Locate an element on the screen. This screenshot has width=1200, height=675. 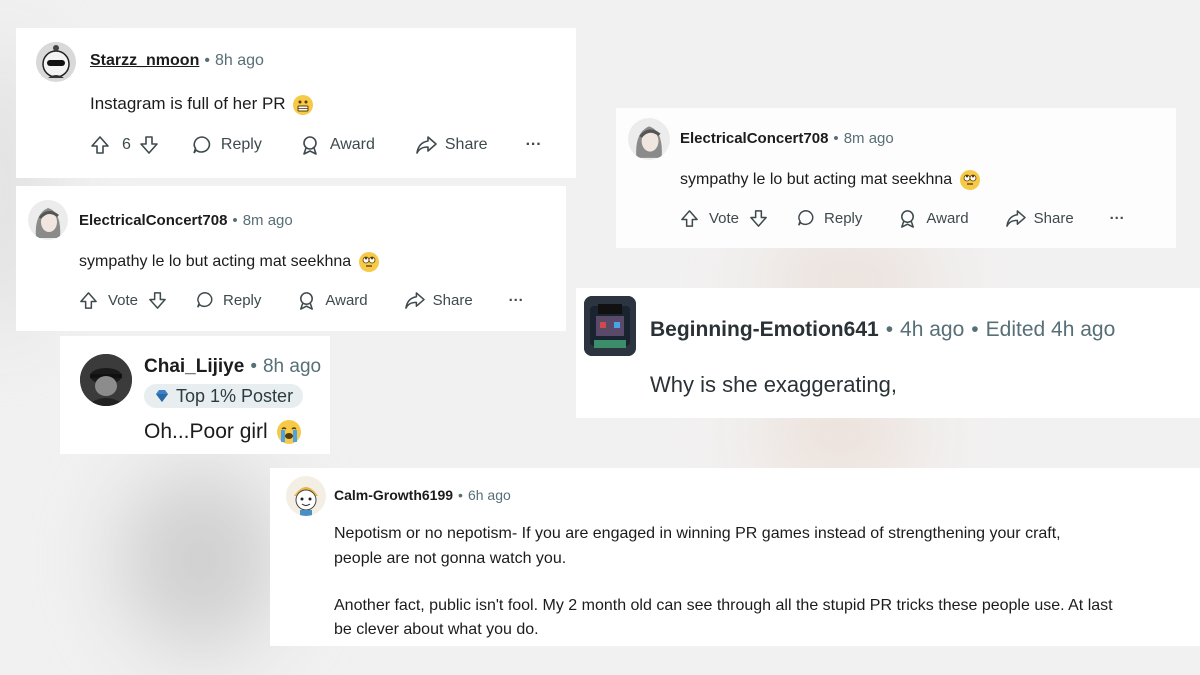
top-poster-badge: Top 1% Poster is located at coordinates (224, 396).